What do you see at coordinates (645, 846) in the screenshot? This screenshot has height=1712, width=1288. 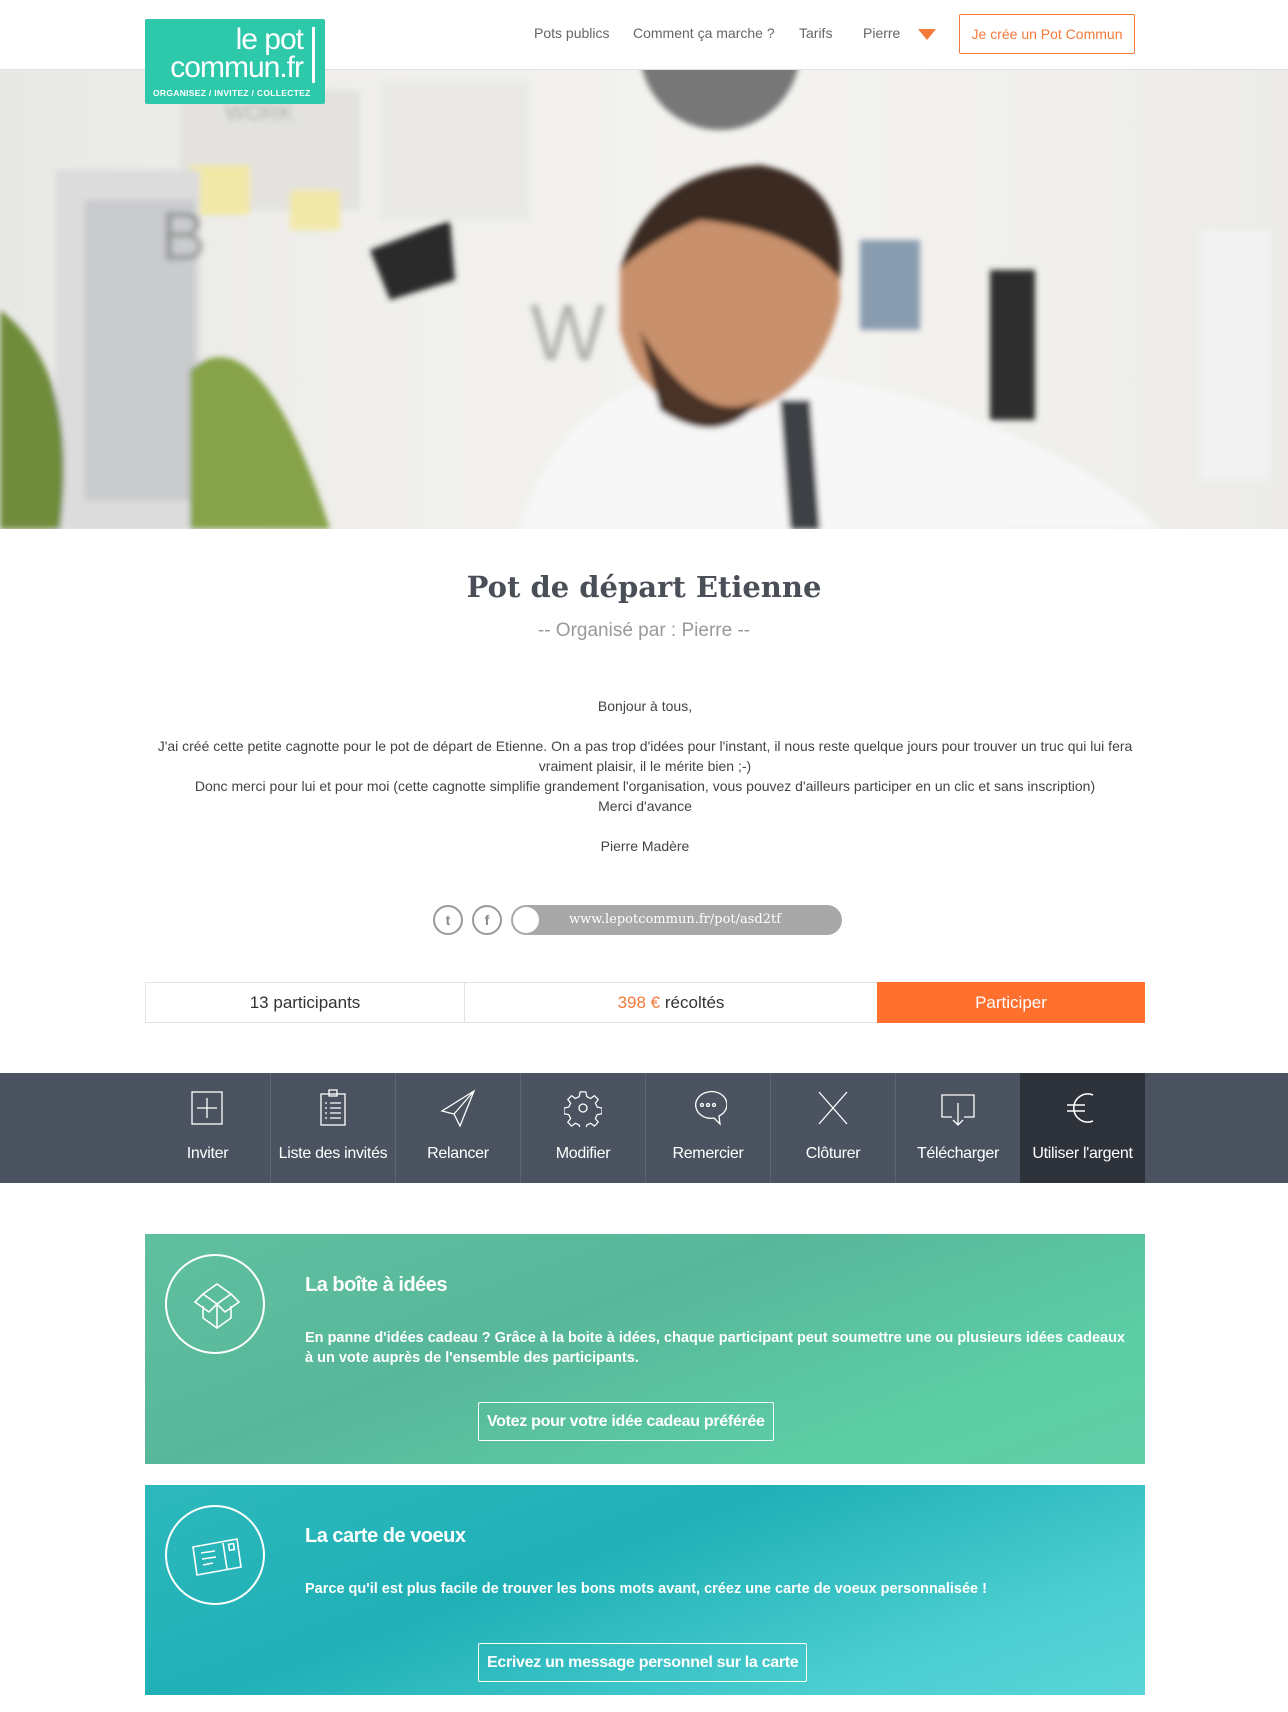 I see `message-signature: Pierre Madère` at bounding box center [645, 846].